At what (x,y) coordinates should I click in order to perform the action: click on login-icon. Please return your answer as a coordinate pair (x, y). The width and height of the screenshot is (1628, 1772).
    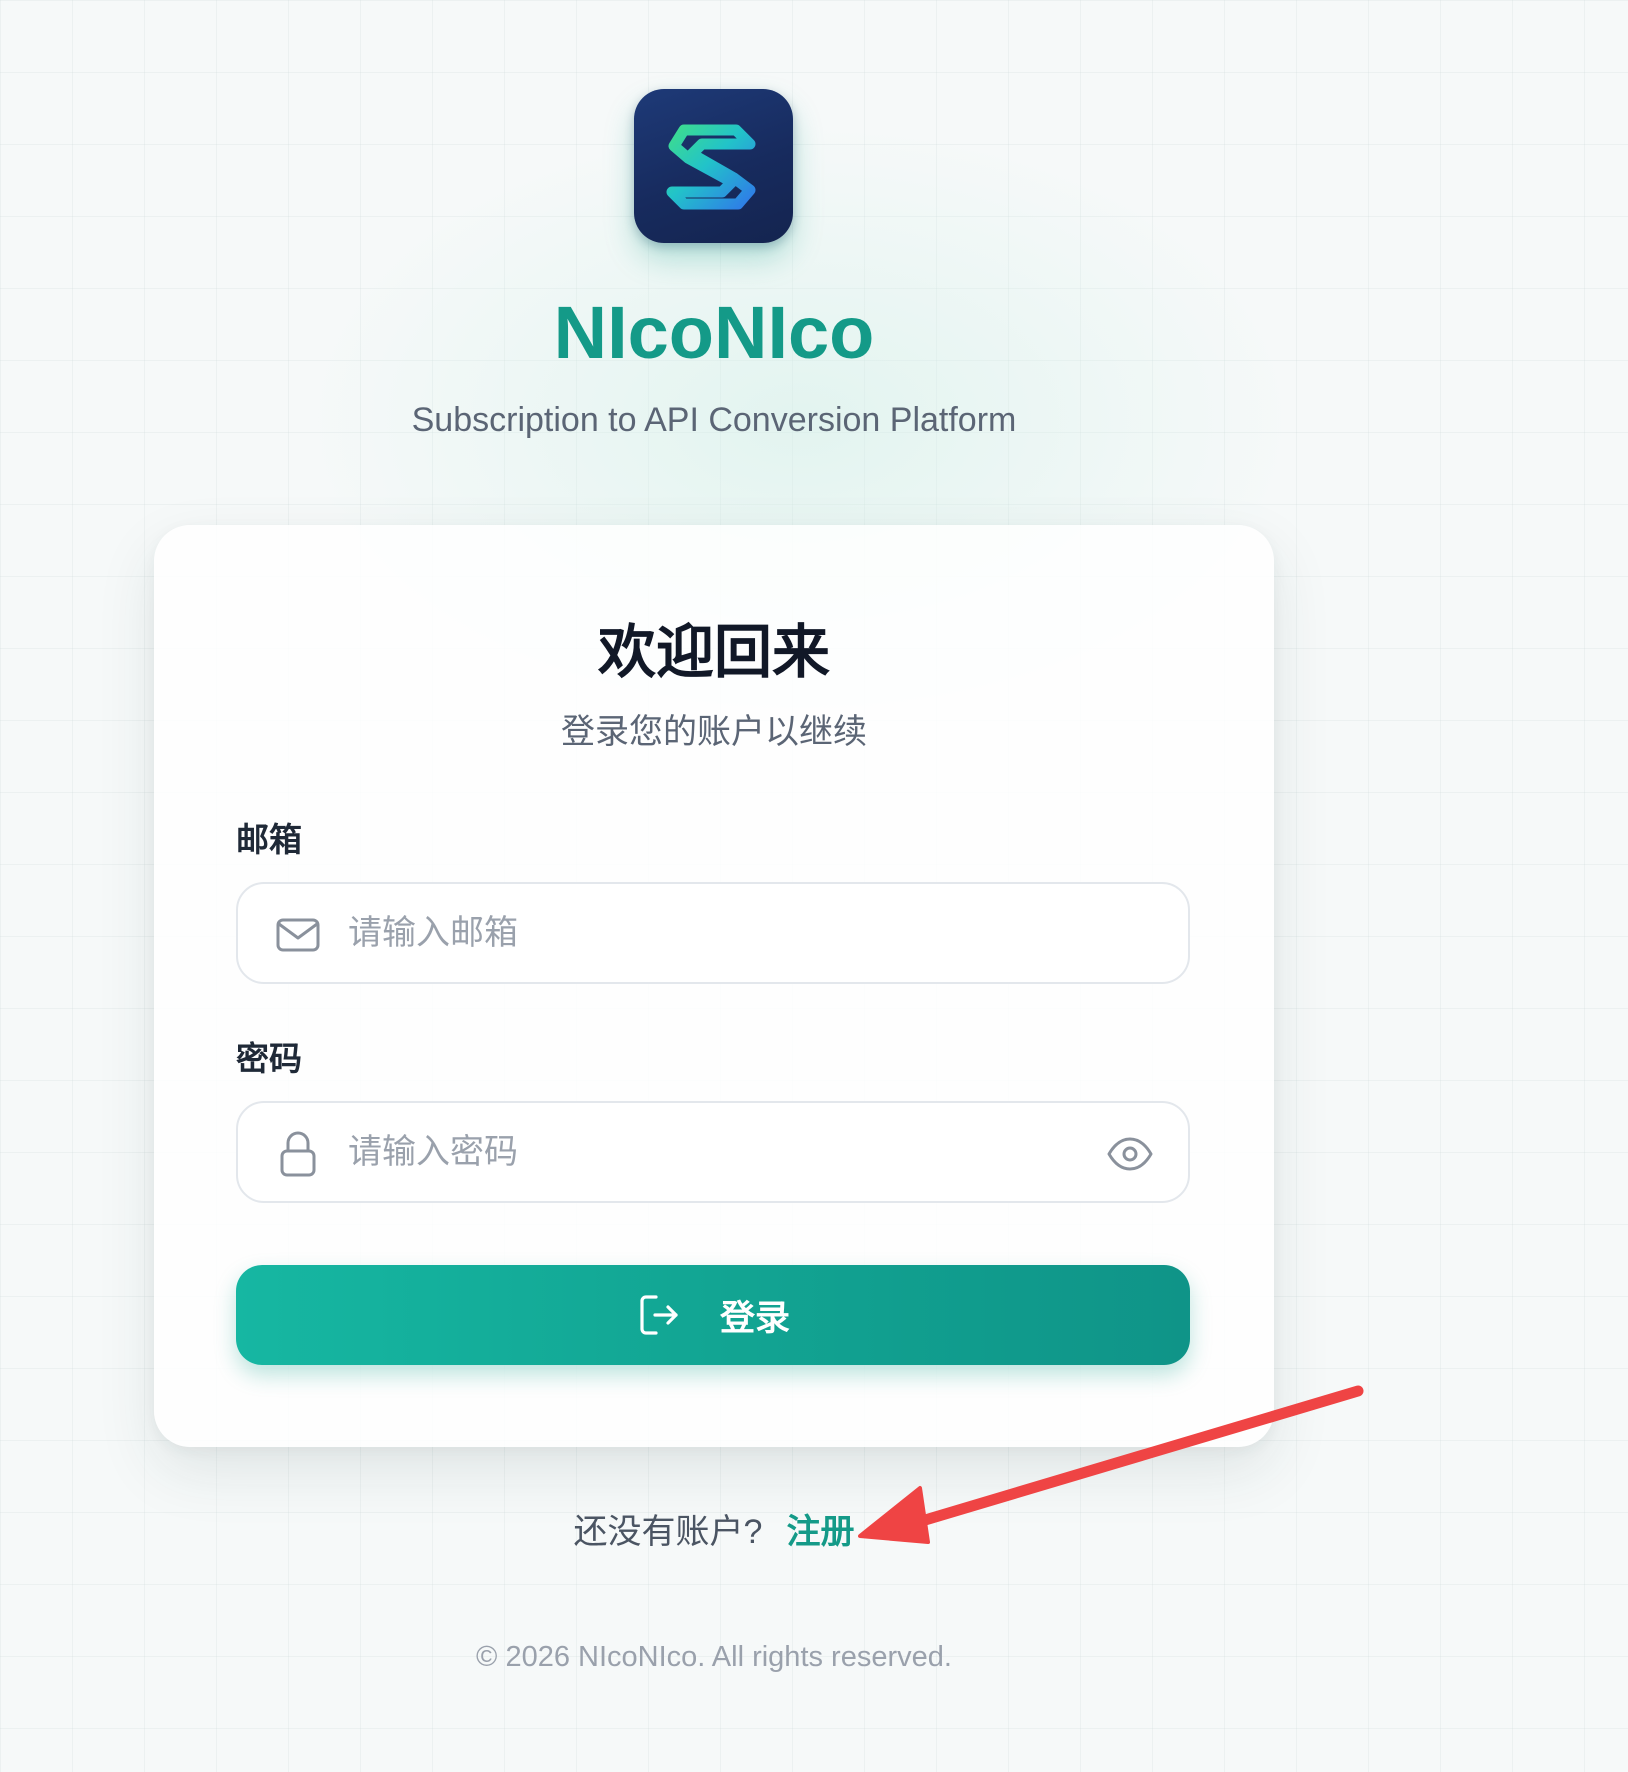
    Looking at the image, I should click on (659, 1315).